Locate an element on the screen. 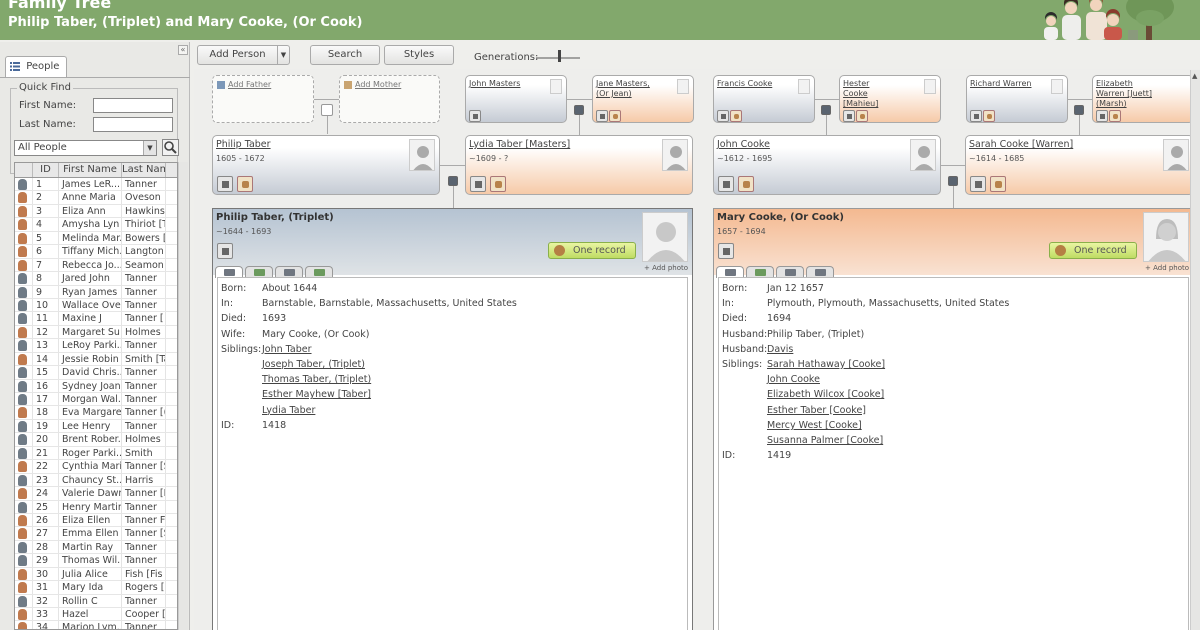  table-row: 18 Eva Margaret Tanner [( is located at coordinates (96, 413).